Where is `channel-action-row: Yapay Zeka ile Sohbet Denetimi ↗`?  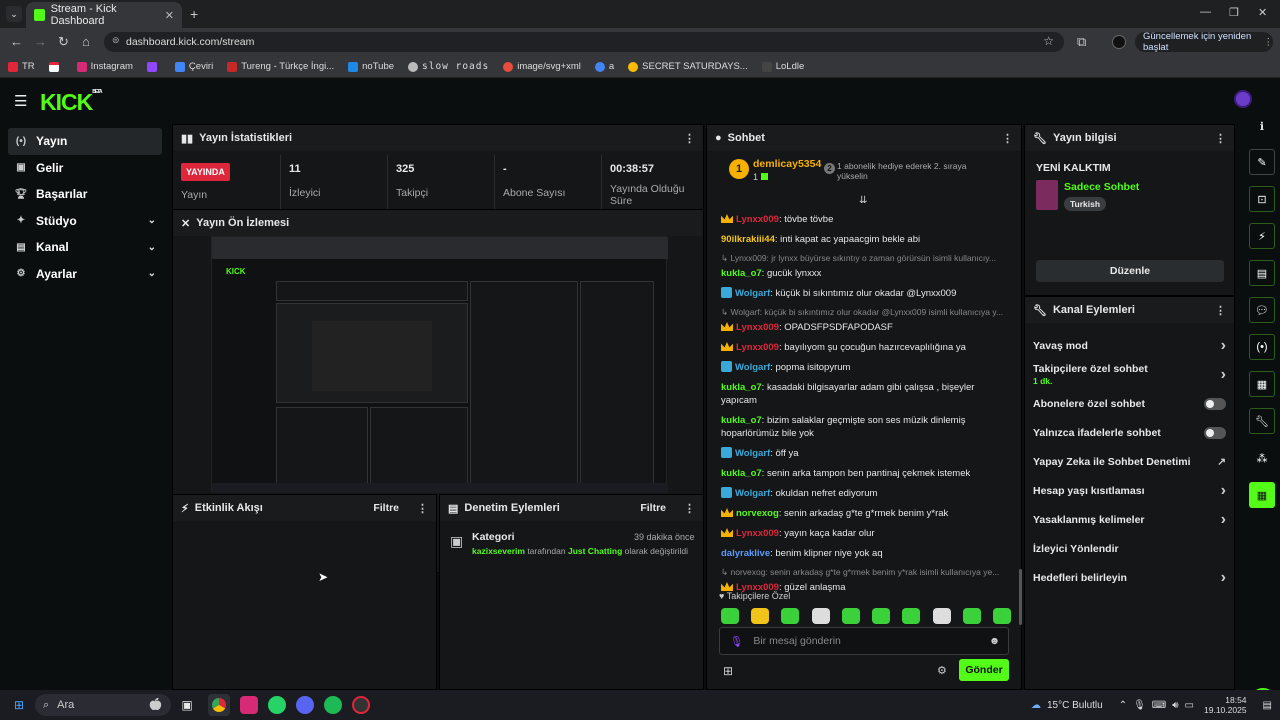
channel-action-row: Yapay Zeka ile Sohbet Denetimi ↗ is located at coordinates (1129, 461).